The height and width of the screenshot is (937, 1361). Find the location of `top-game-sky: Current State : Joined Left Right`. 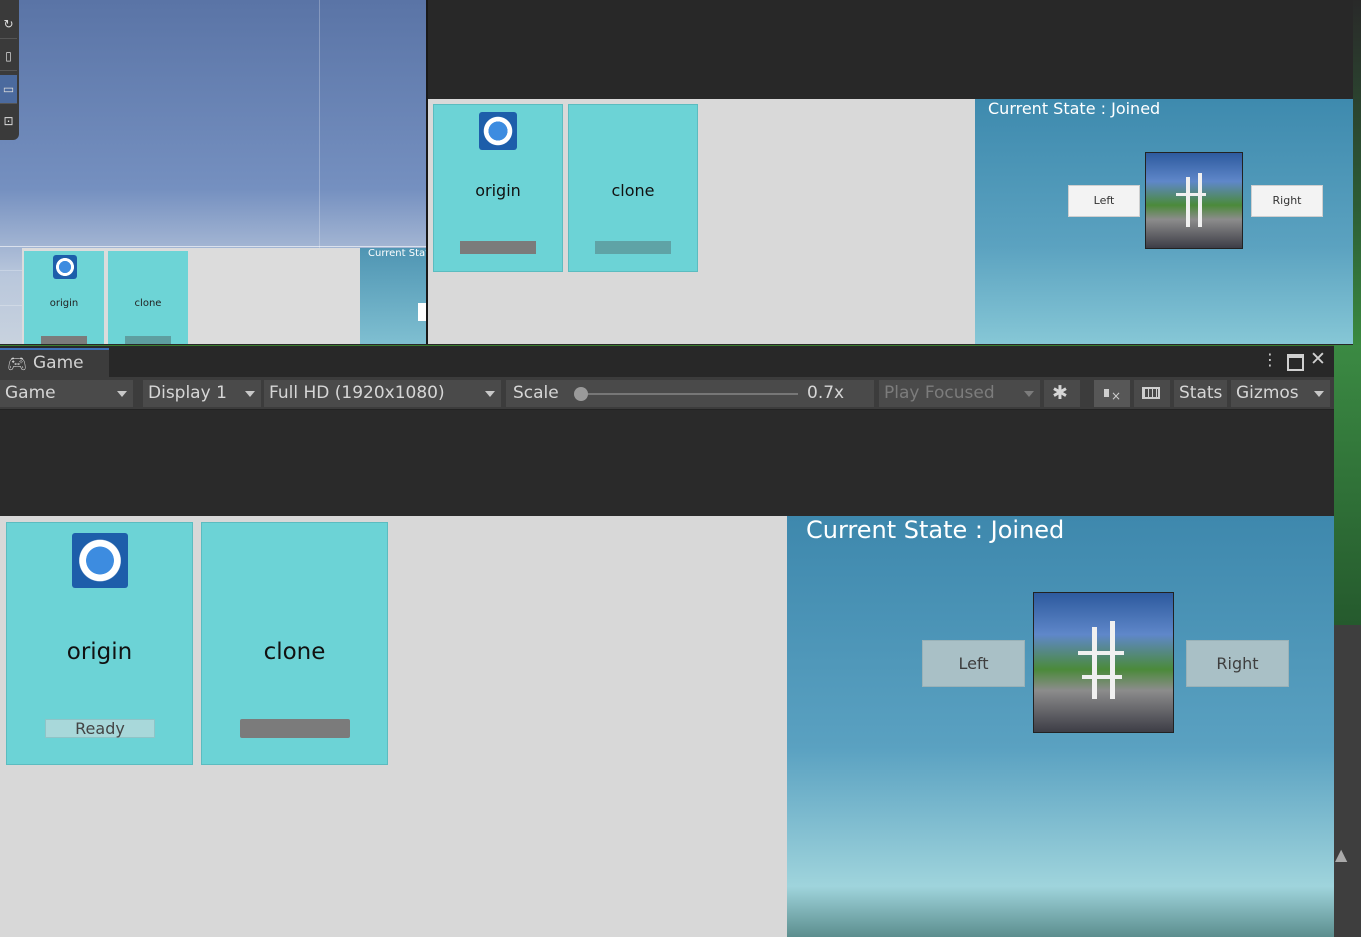

top-game-sky: Current State : Joined Left Right is located at coordinates (1164, 221).